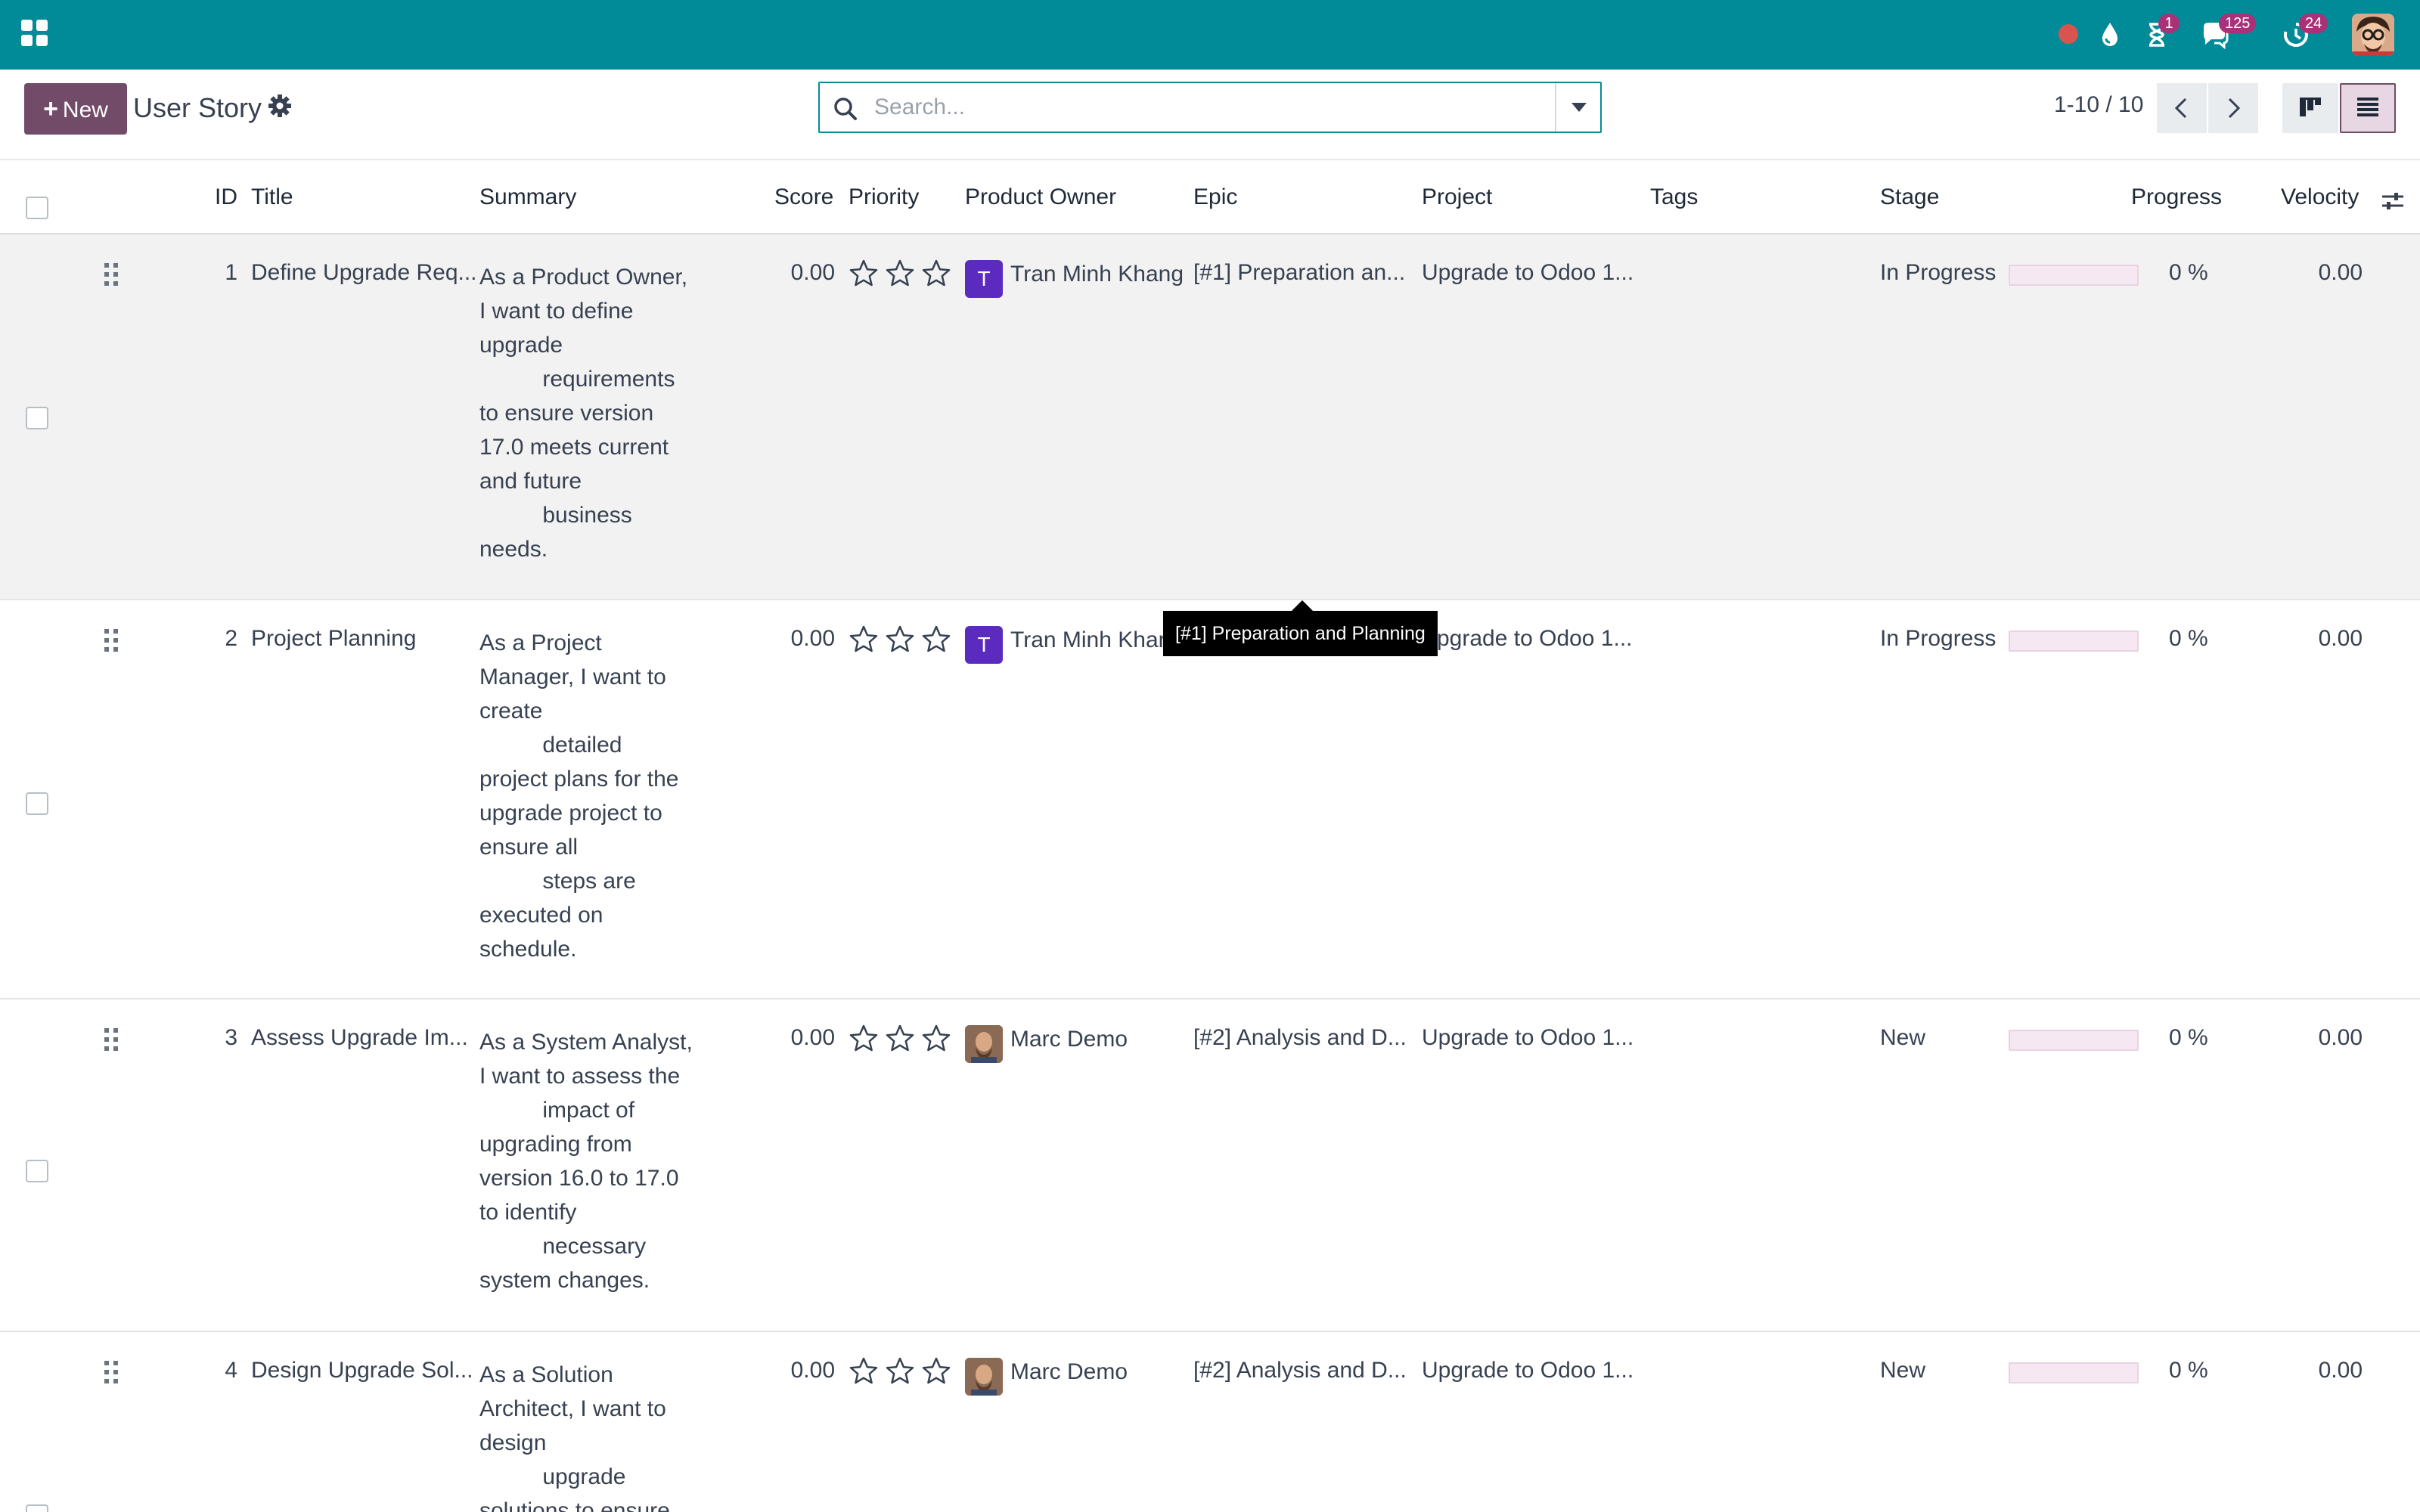 The image size is (2420, 1512). What do you see at coordinates (984, 279) in the screenshot?
I see `owner-avatar: T` at bounding box center [984, 279].